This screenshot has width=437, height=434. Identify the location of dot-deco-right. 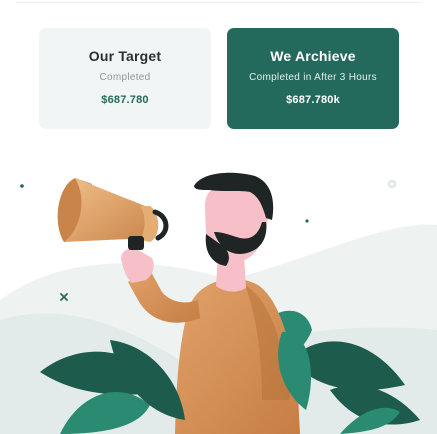
(307, 221).